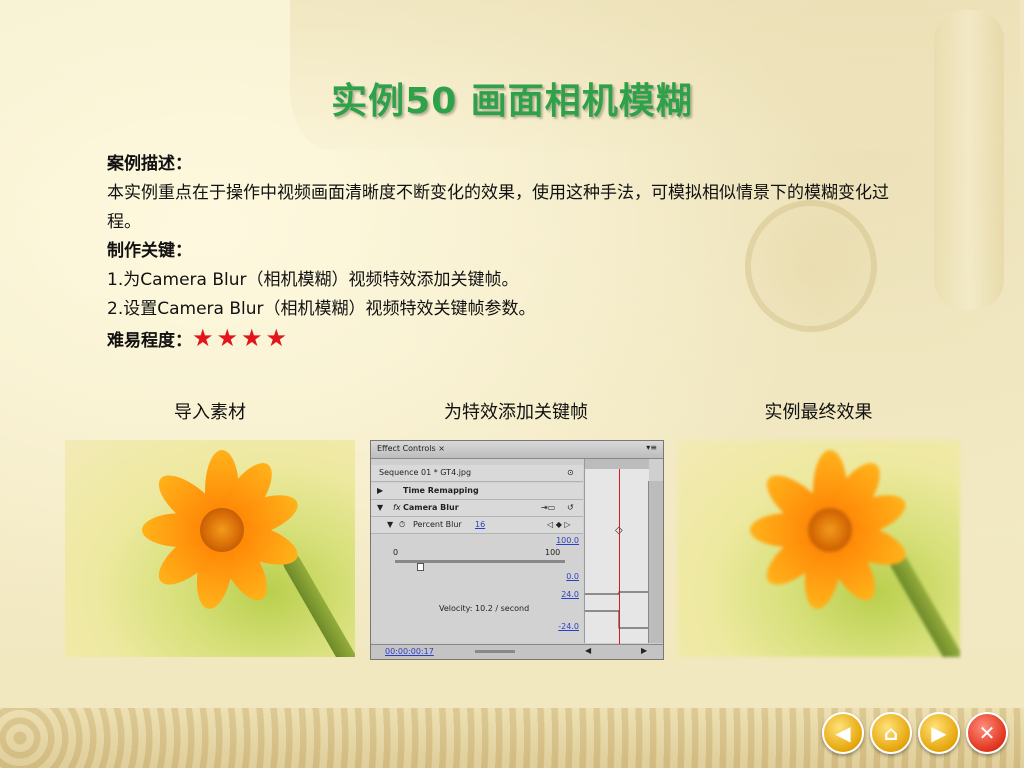  I want to click on velocity-bottom: -24.0, so click(568, 626).